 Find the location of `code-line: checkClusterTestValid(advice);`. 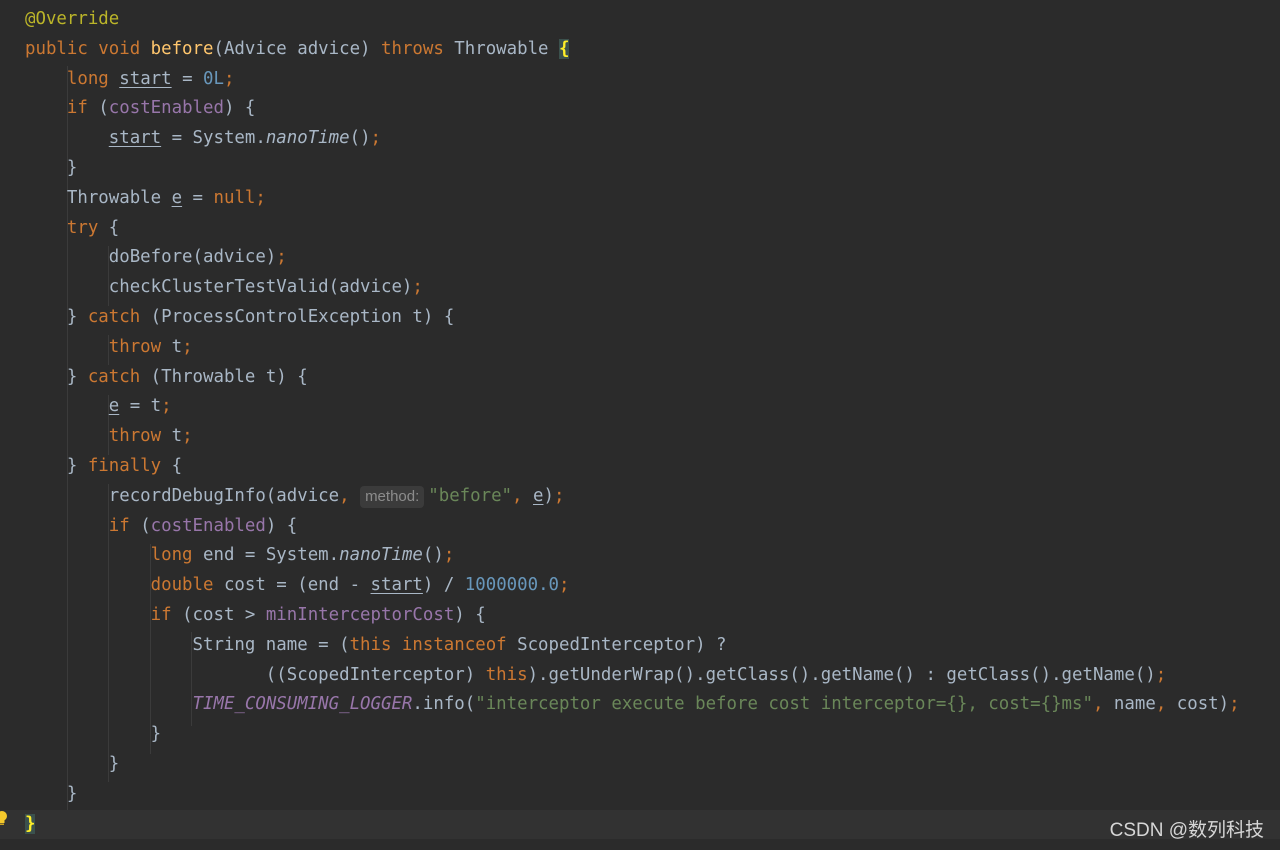

code-line: checkClusterTestValid(advice); is located at coordinates (640, 288).